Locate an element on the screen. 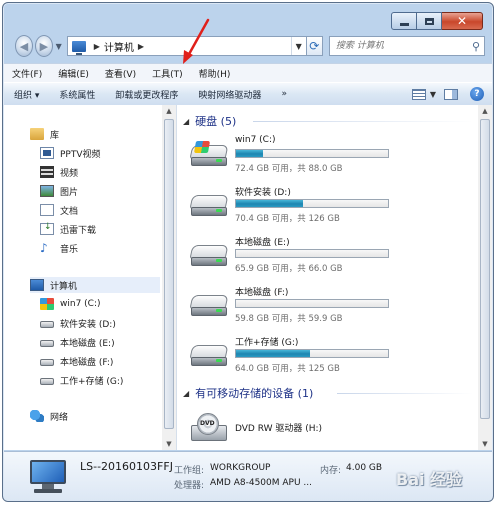  nav-item-thunder-downloads: 迅雷下载 is located at coordinates (68, 229).